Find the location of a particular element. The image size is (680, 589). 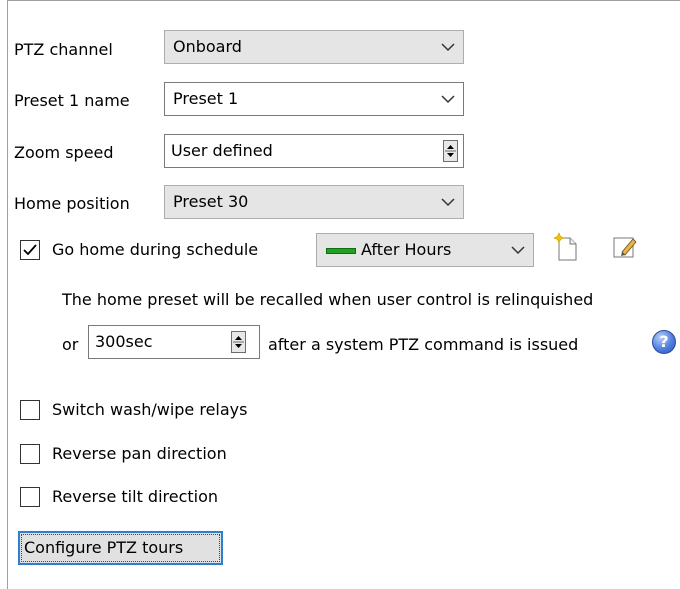

home-delay-spinbox: 300sec is located at coordinates (174, 342).